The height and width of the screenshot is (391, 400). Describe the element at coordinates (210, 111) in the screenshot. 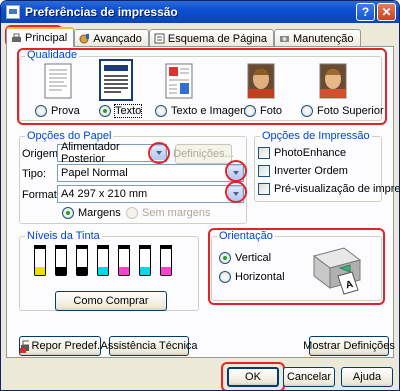

I see `quality-option-label: Texto e Imagem` at that location.